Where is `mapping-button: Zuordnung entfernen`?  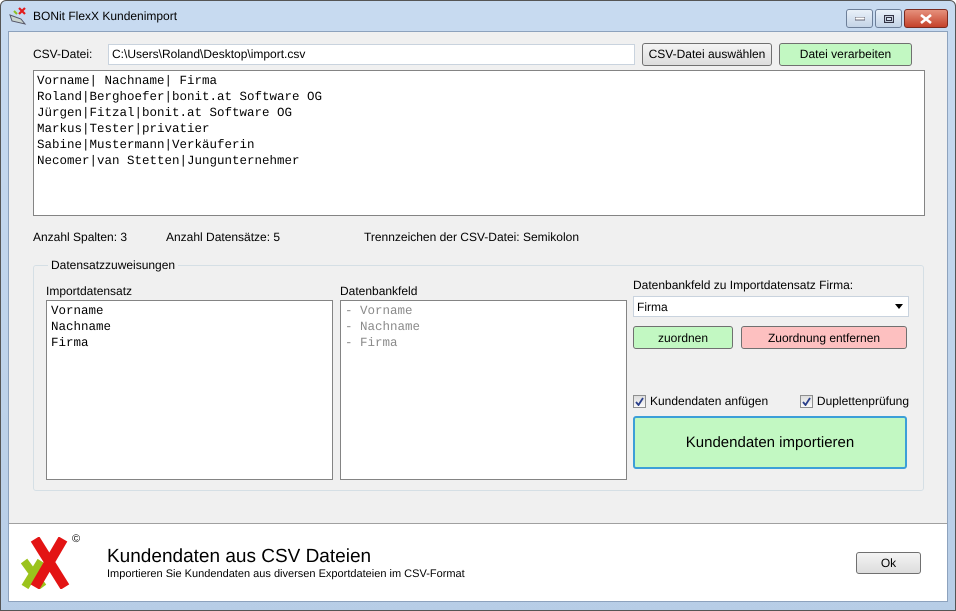
mapping-button: Zuordnung entfernen is located at coordinates (824, 337).